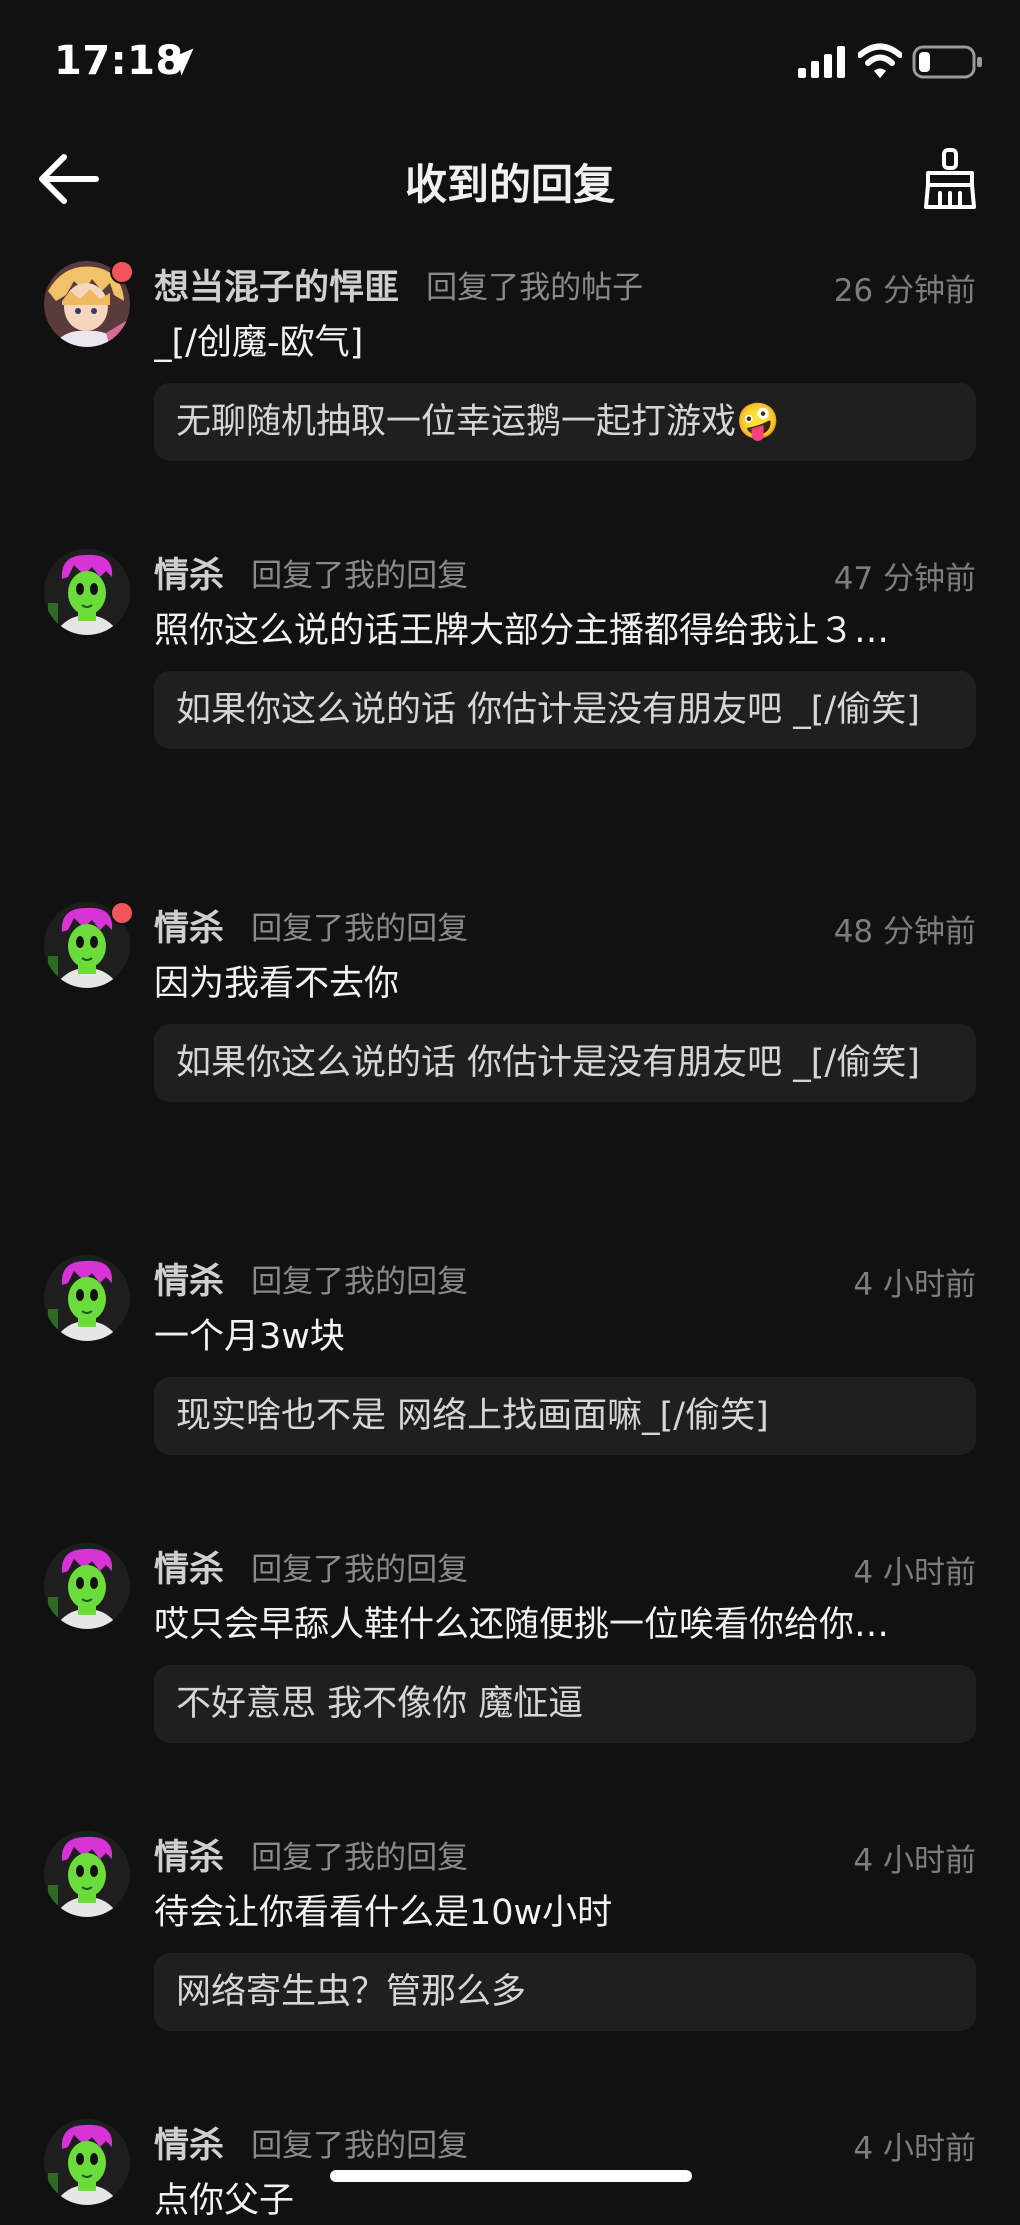 This screenshot has height=2225, width=1020. Describe the element at coordinates (821, 62) in the screenshot. I see `cellular-signal-icon` at that location.